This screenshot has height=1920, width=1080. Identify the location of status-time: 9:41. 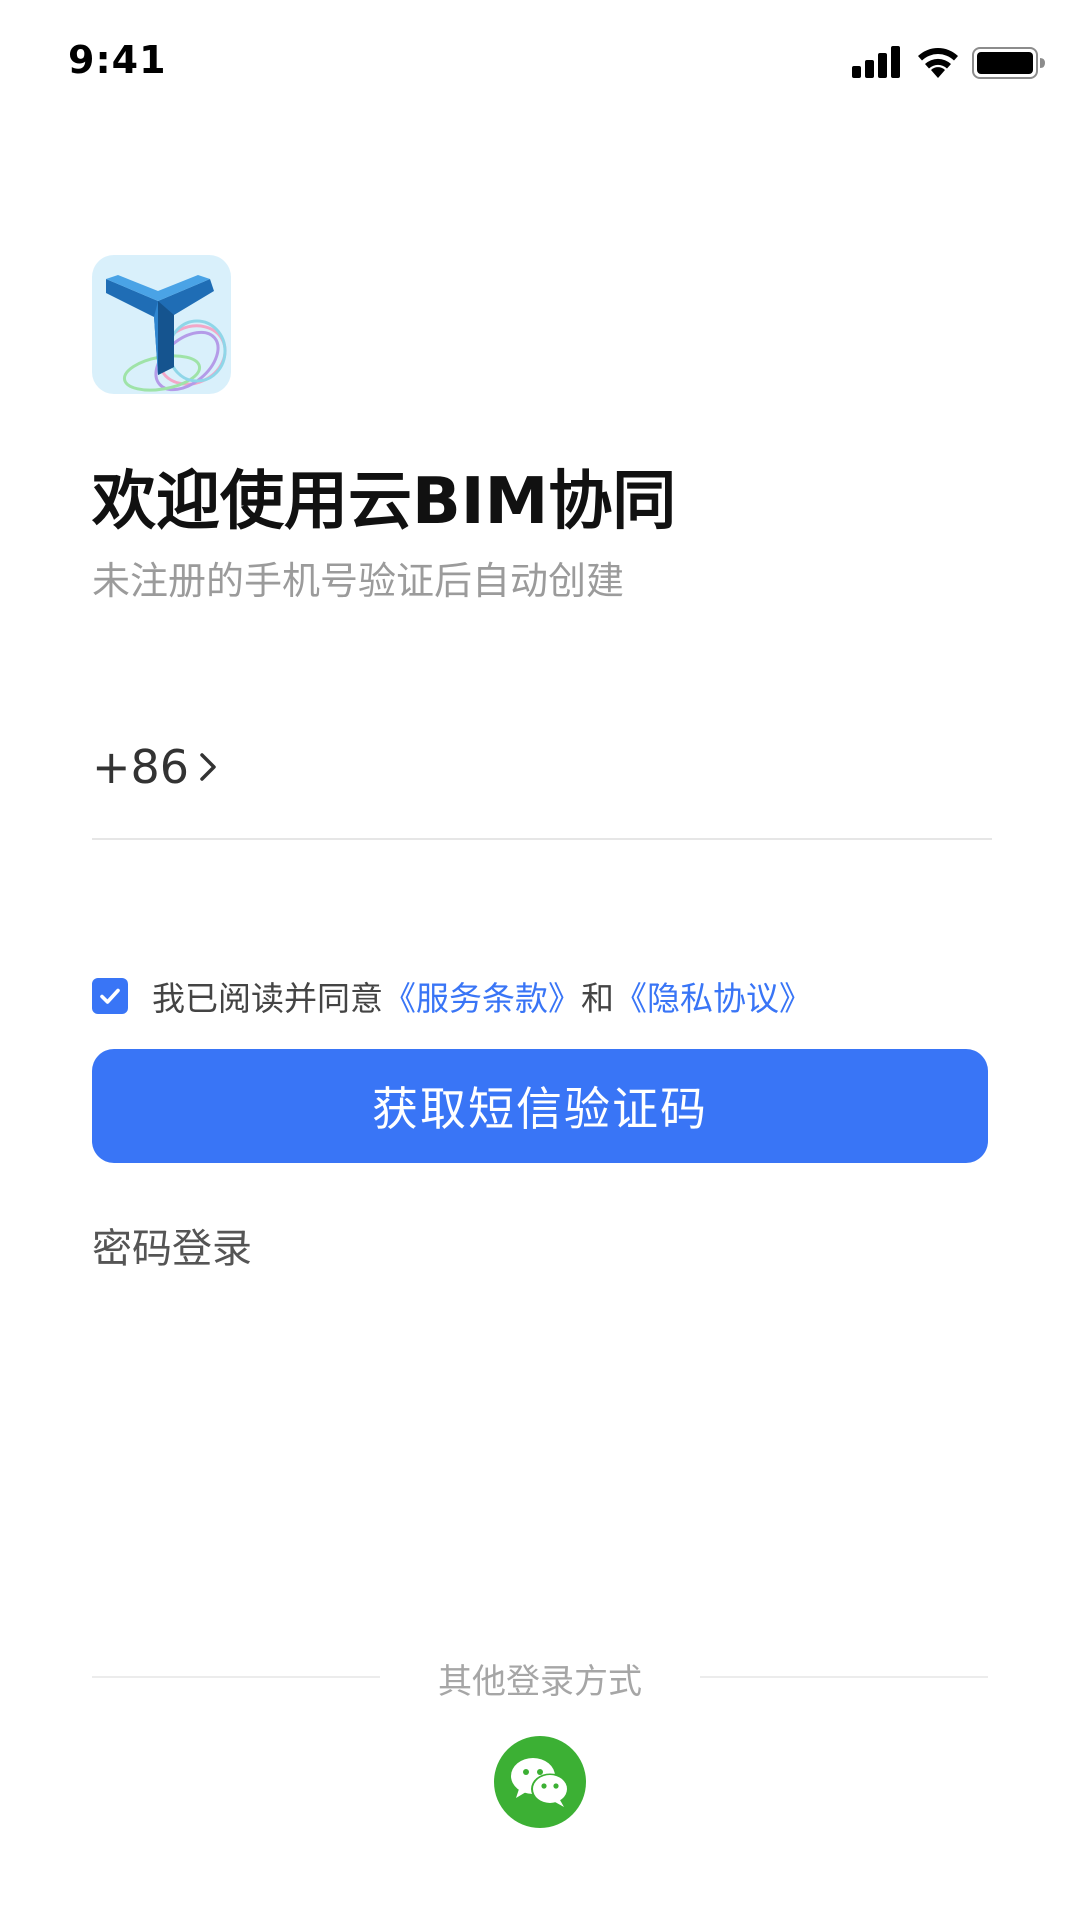
(117, 60).